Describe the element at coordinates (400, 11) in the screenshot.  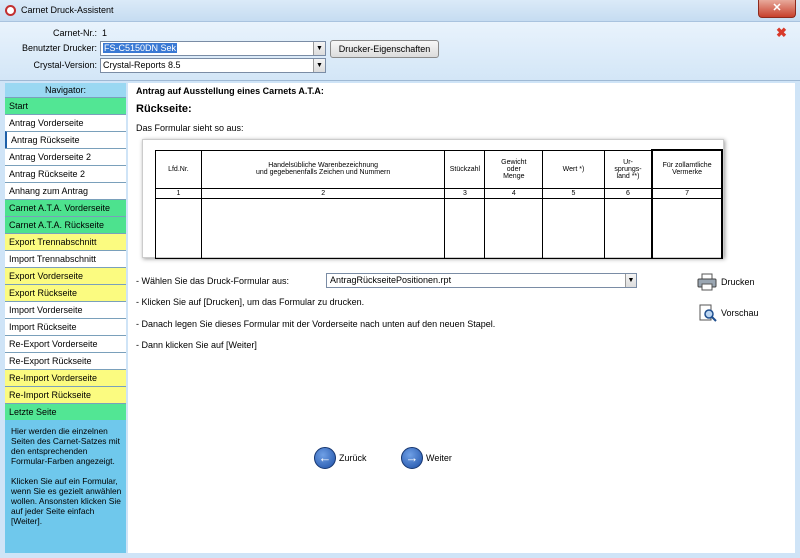
I see `title-bar: Carnet Druck-Assistent ✕` at that location.